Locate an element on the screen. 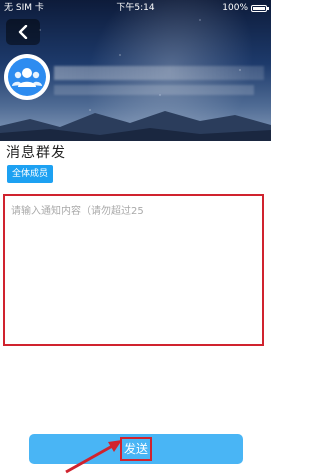 The width and height of the screenshot is (320, 474). recipient-tag: 全体成员 is located at coordinates (30, 174).